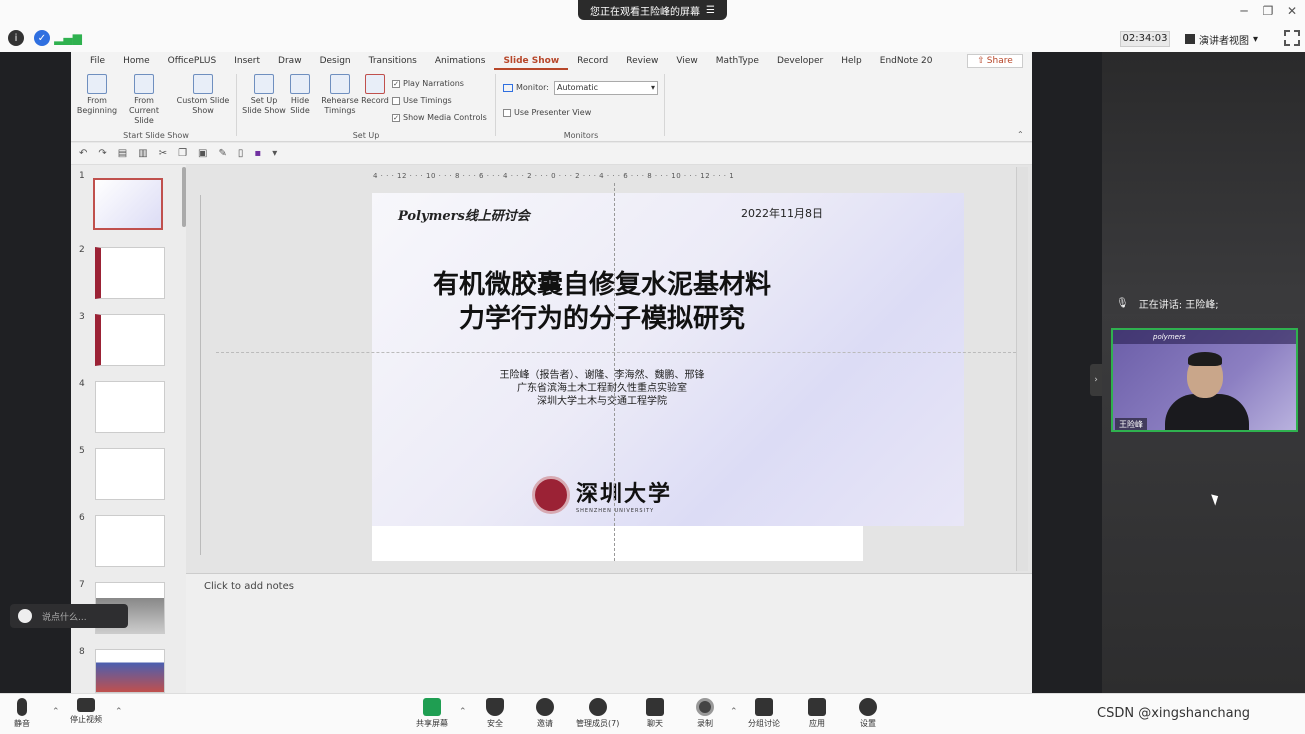  What do you see at coordinates (710, 10) in the screenshot?
I see `share-options-icon: ☰` at bounding box center [710, 10].